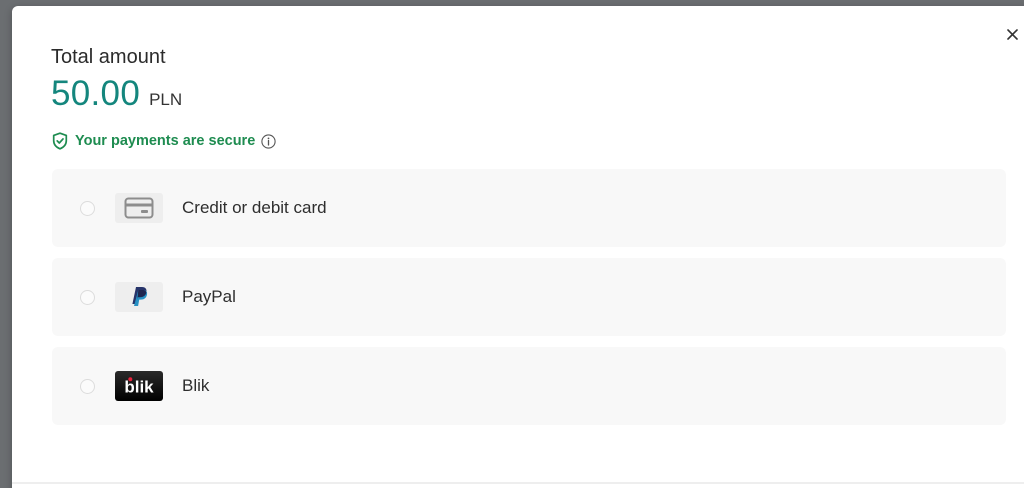  I want to click on total-amount-label: Total amount, so click(108, 57).